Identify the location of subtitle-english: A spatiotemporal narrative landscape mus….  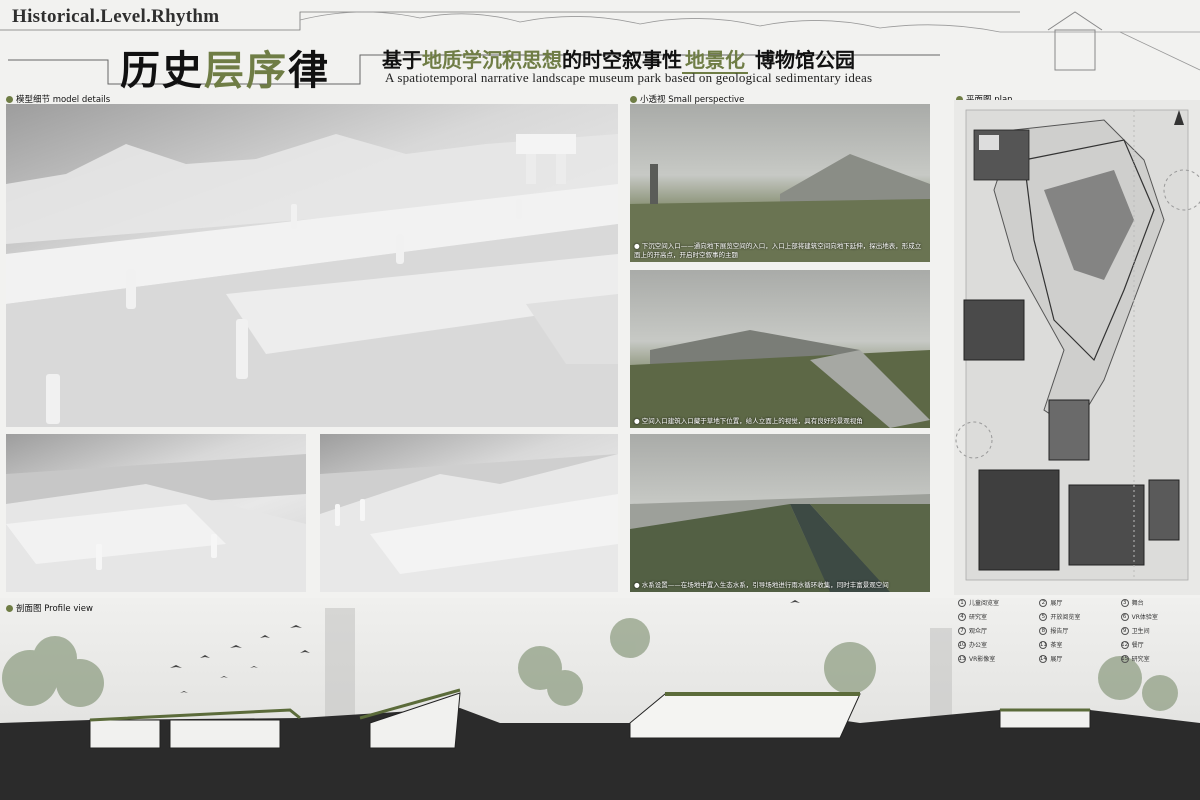
(629, 77).